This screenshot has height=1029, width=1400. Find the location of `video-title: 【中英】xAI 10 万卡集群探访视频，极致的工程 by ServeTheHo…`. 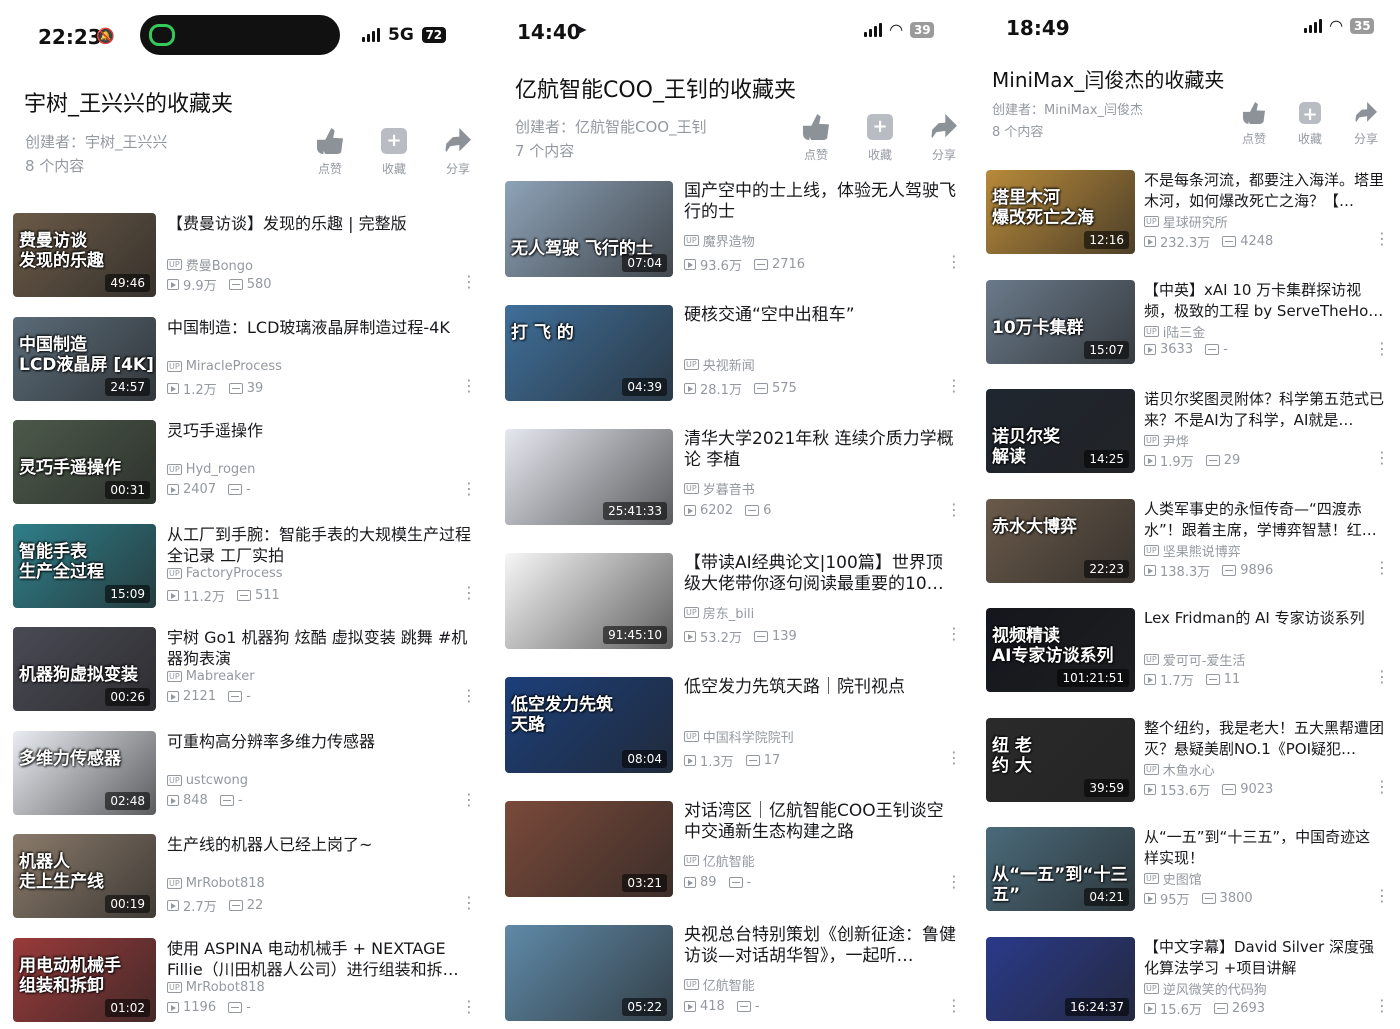

video-title: 【中英】xAI 10 万卡集群探访视频，极致的工程 by ServeTheHo… is located at coordinates (1264, 301).